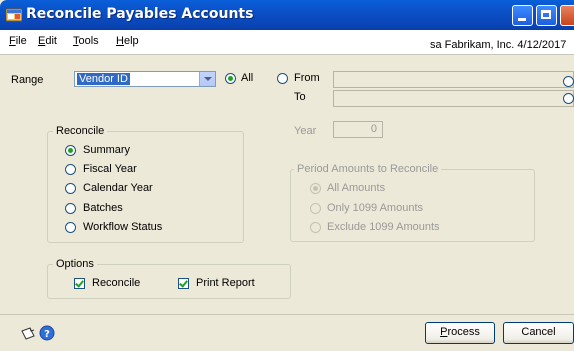  I want to click on help-icon: ?, so click(47, 333).